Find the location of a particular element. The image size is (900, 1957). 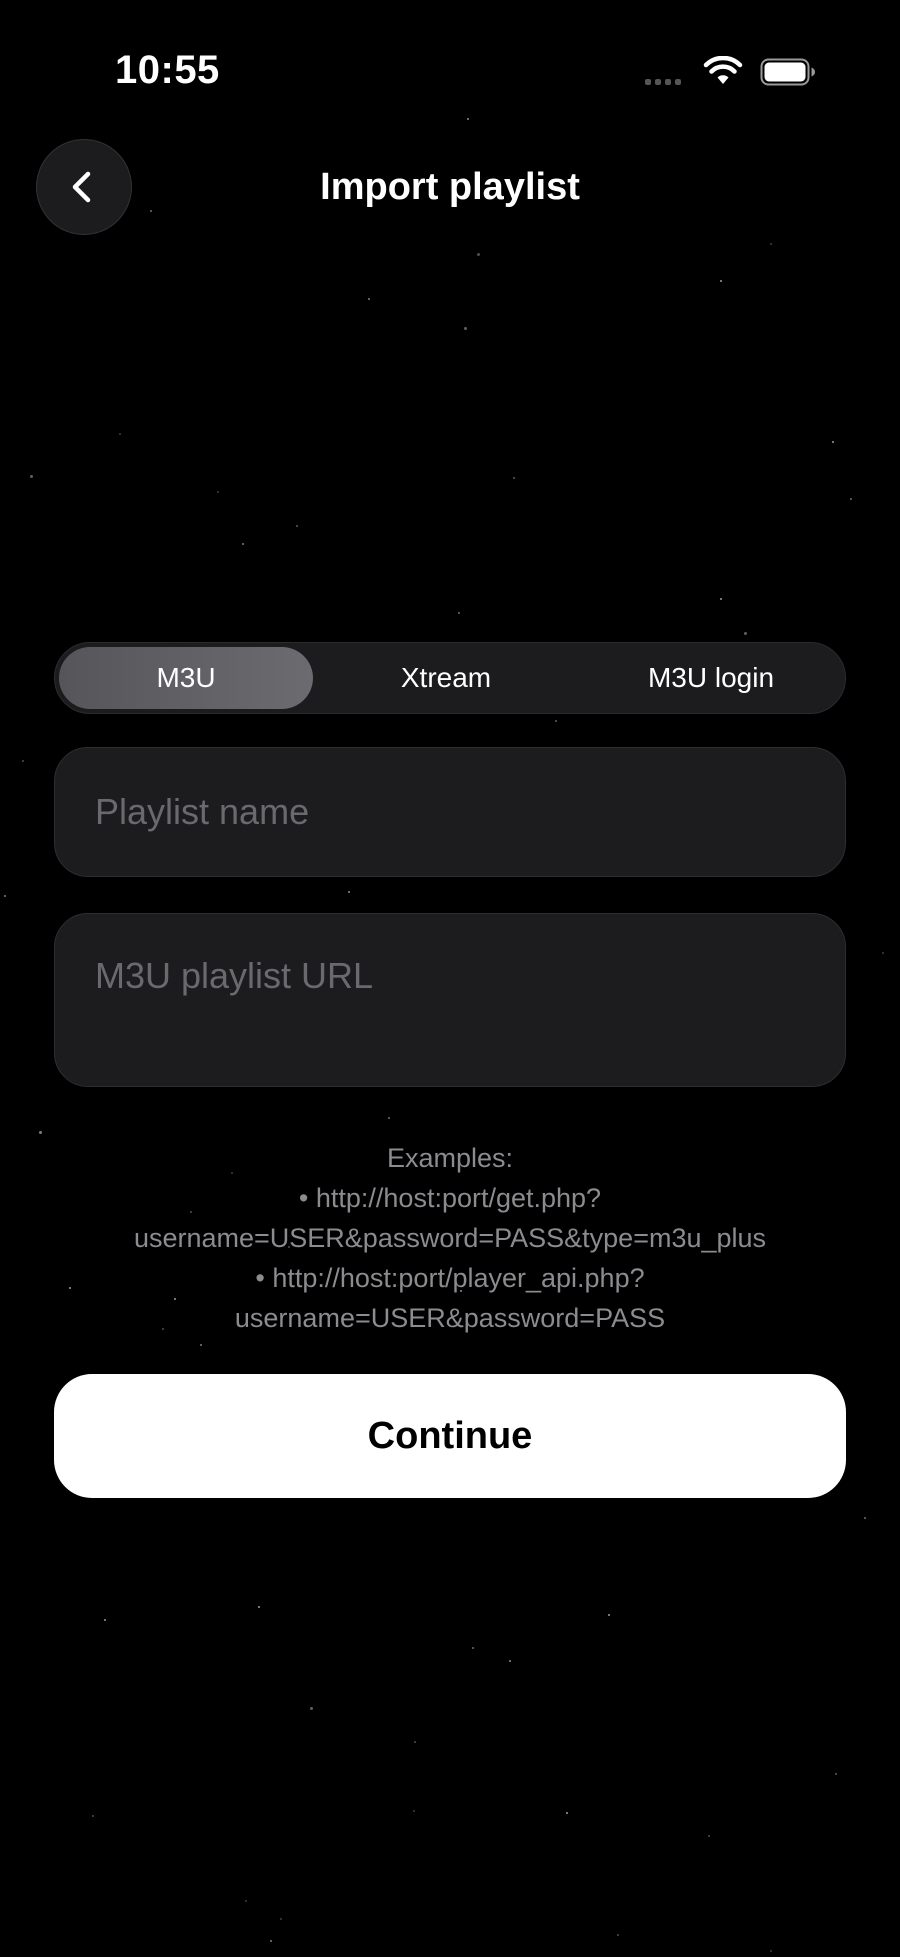

example-line: username=USER&password=PASS is located at coordinates (450, 1318).